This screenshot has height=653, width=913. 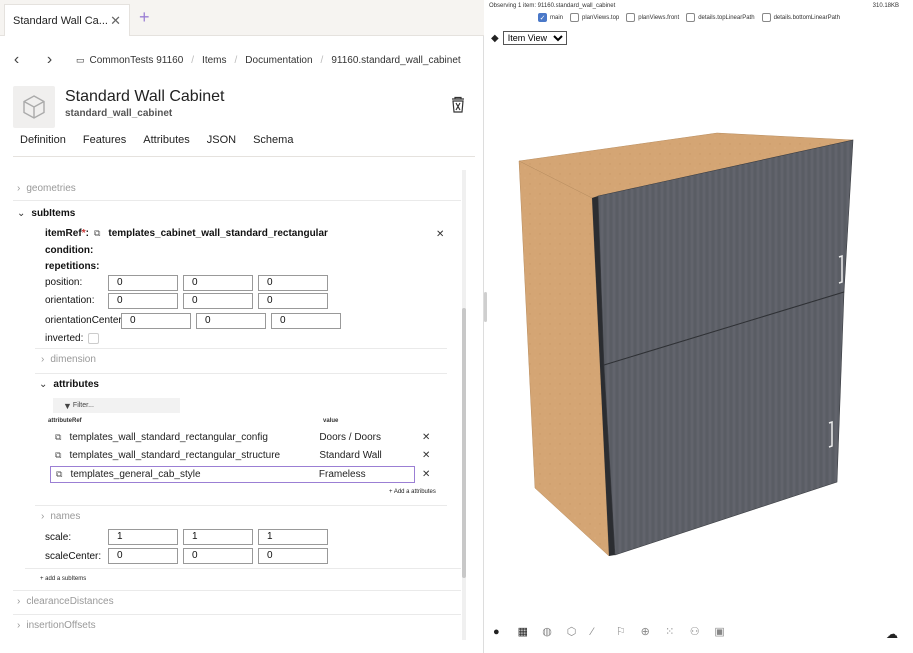 What do you see at coordinates (726, 631) in the screenshot?
I see `image-icon: ▣` at bounding box center [726, 631].